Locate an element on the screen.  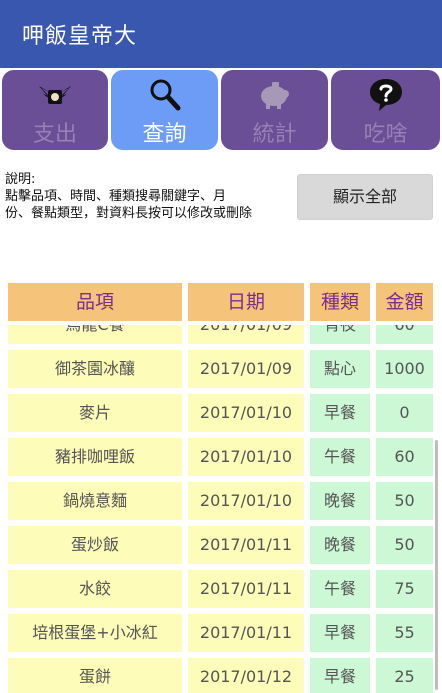
piggy-bank-icon is located at coordinates (274, 95).